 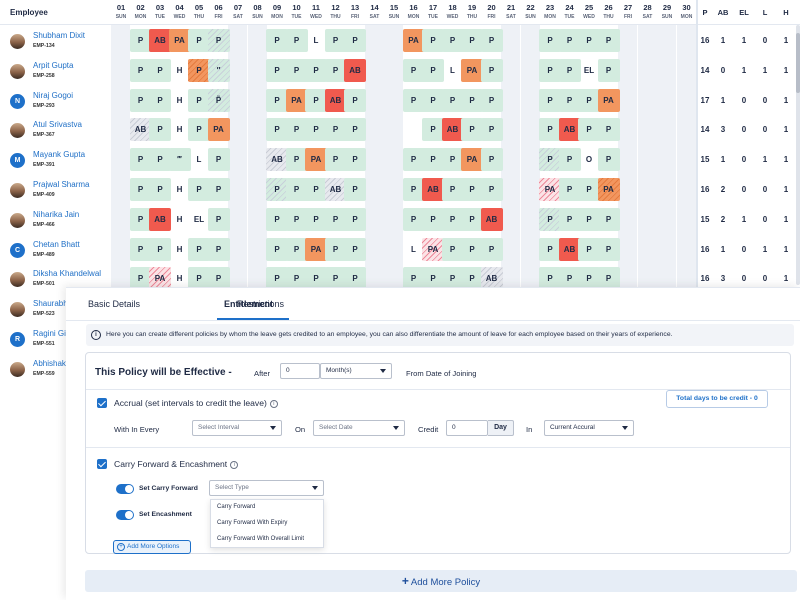 What do you see at coordinates (59, 35) in the screenshot?
I see `employee-name: Shubham Dixit` at bounding box center [59, 35].